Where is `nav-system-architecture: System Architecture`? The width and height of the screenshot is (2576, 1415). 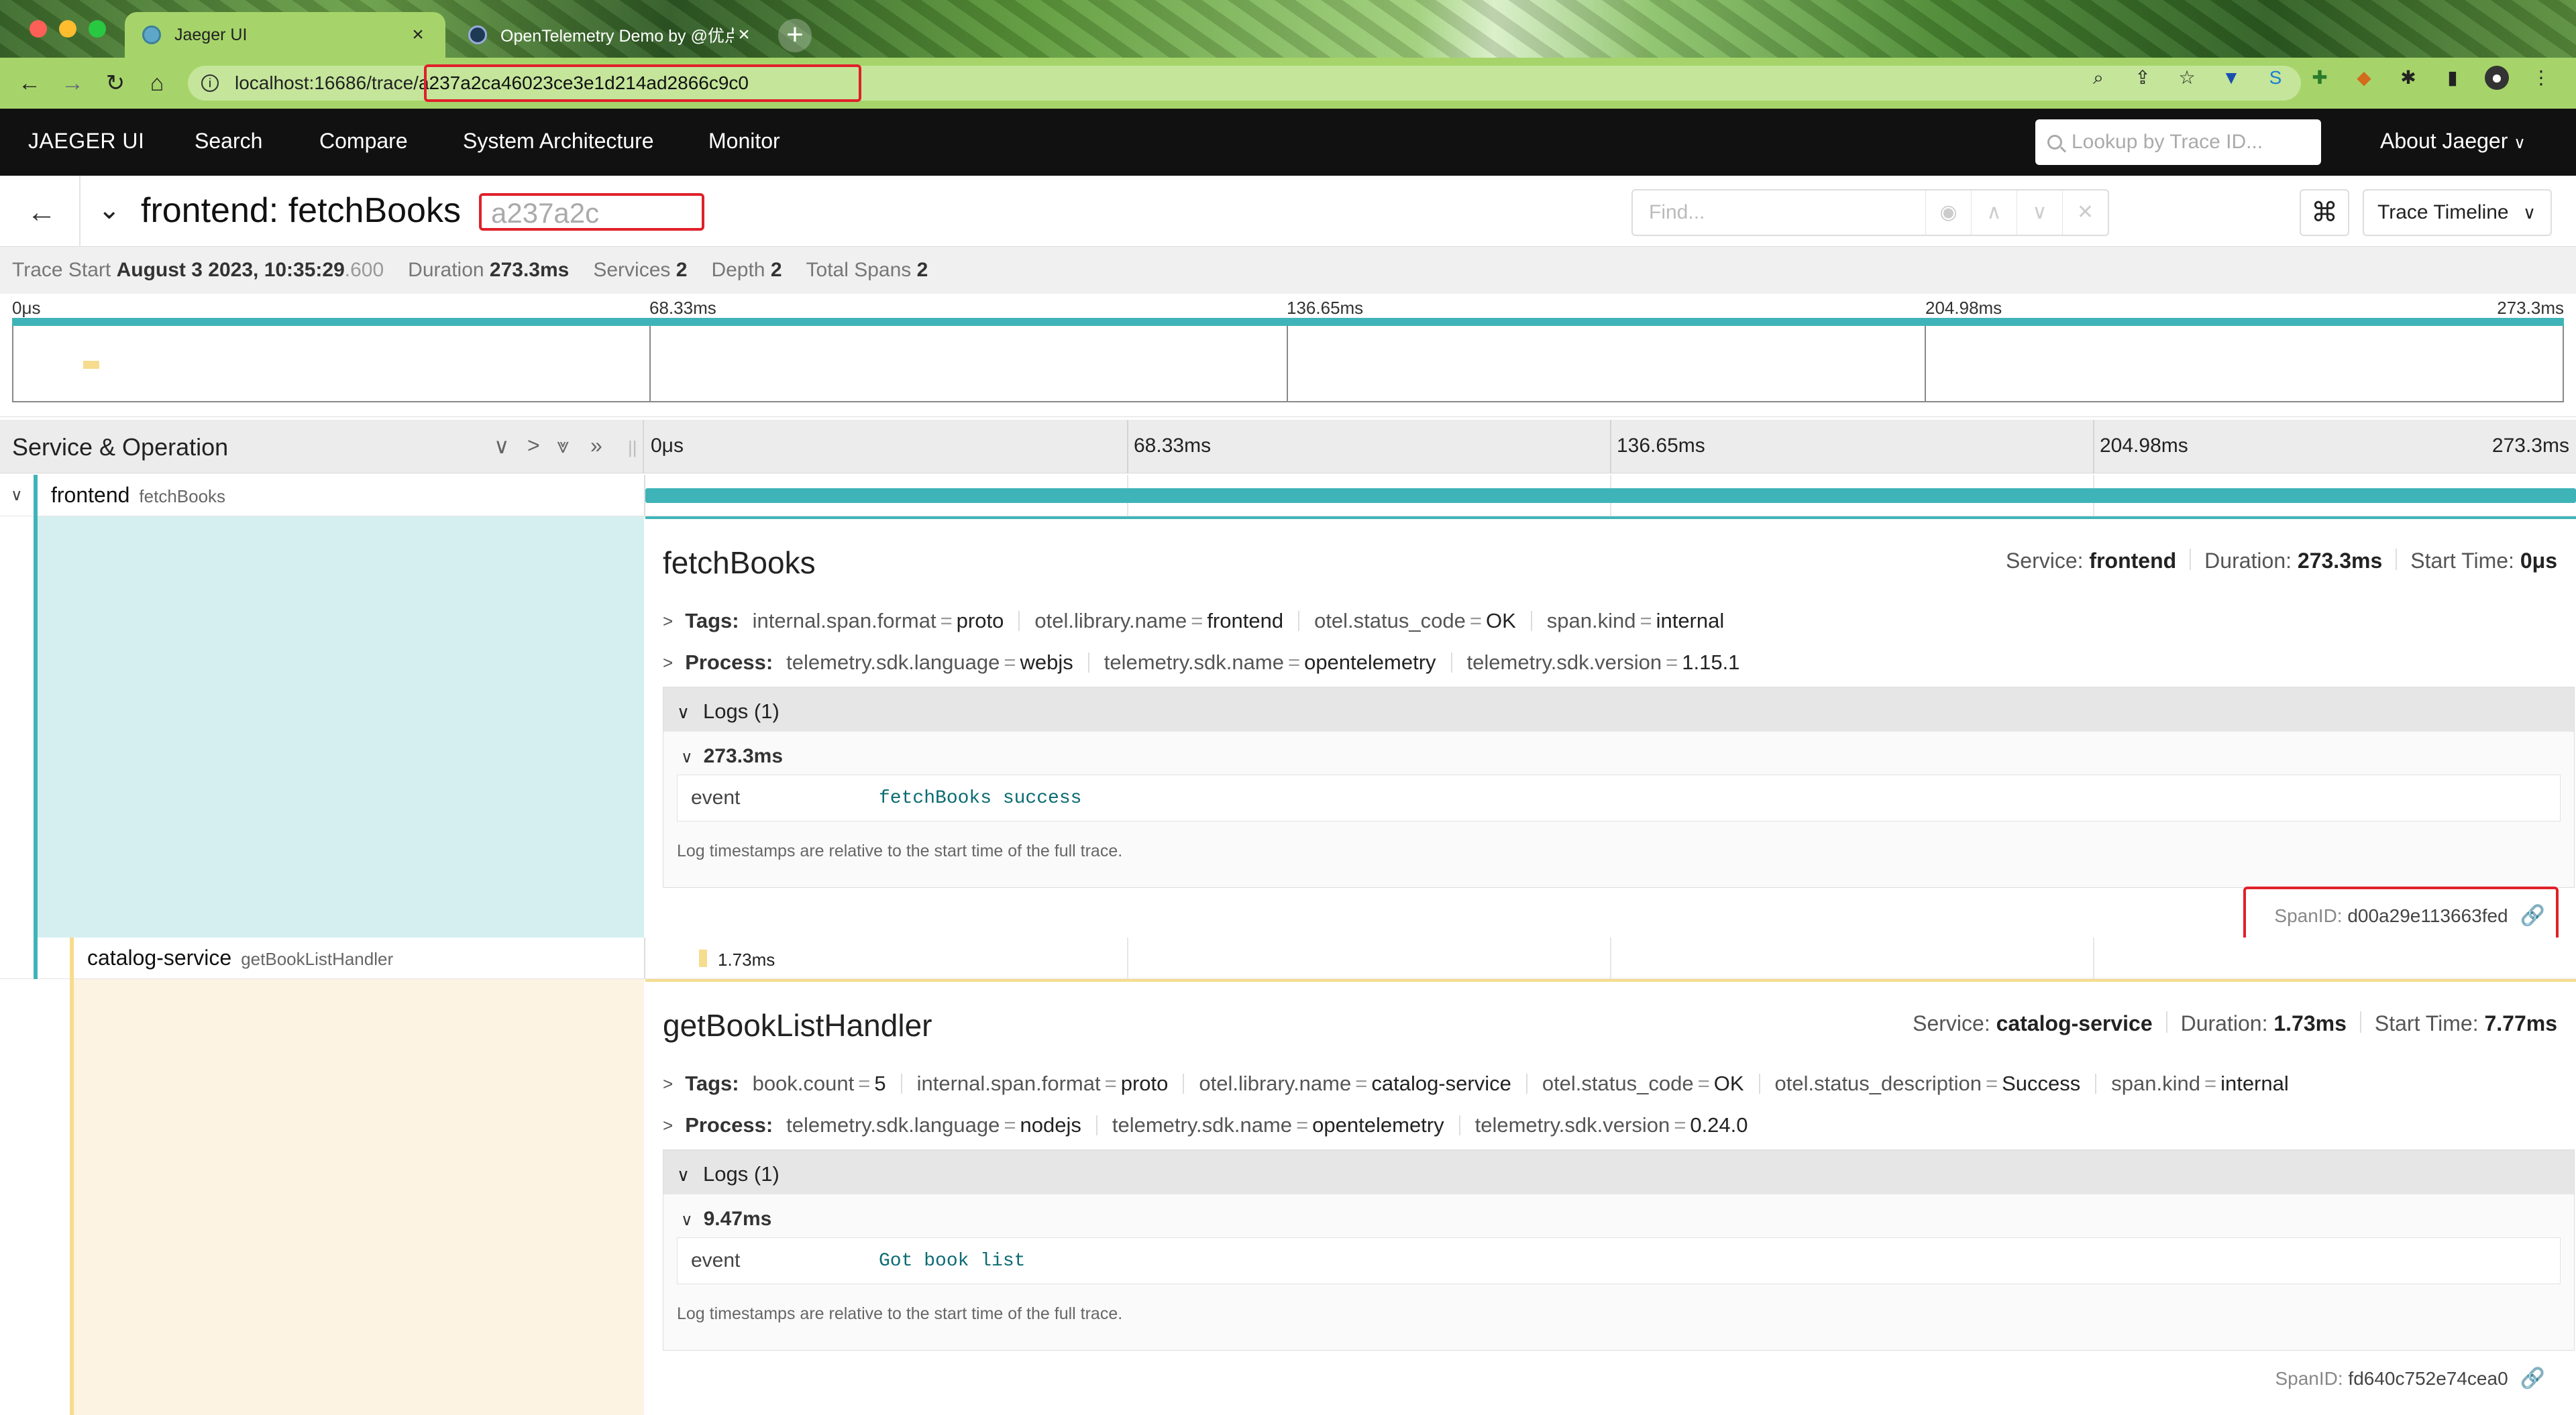 nav-system-architecture: System Architecture is located at coordinates (558, 141).